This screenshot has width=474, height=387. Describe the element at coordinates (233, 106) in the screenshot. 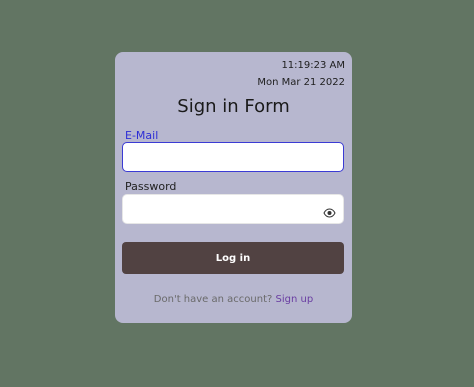

I see `form-title: Sign in Form` at that location.